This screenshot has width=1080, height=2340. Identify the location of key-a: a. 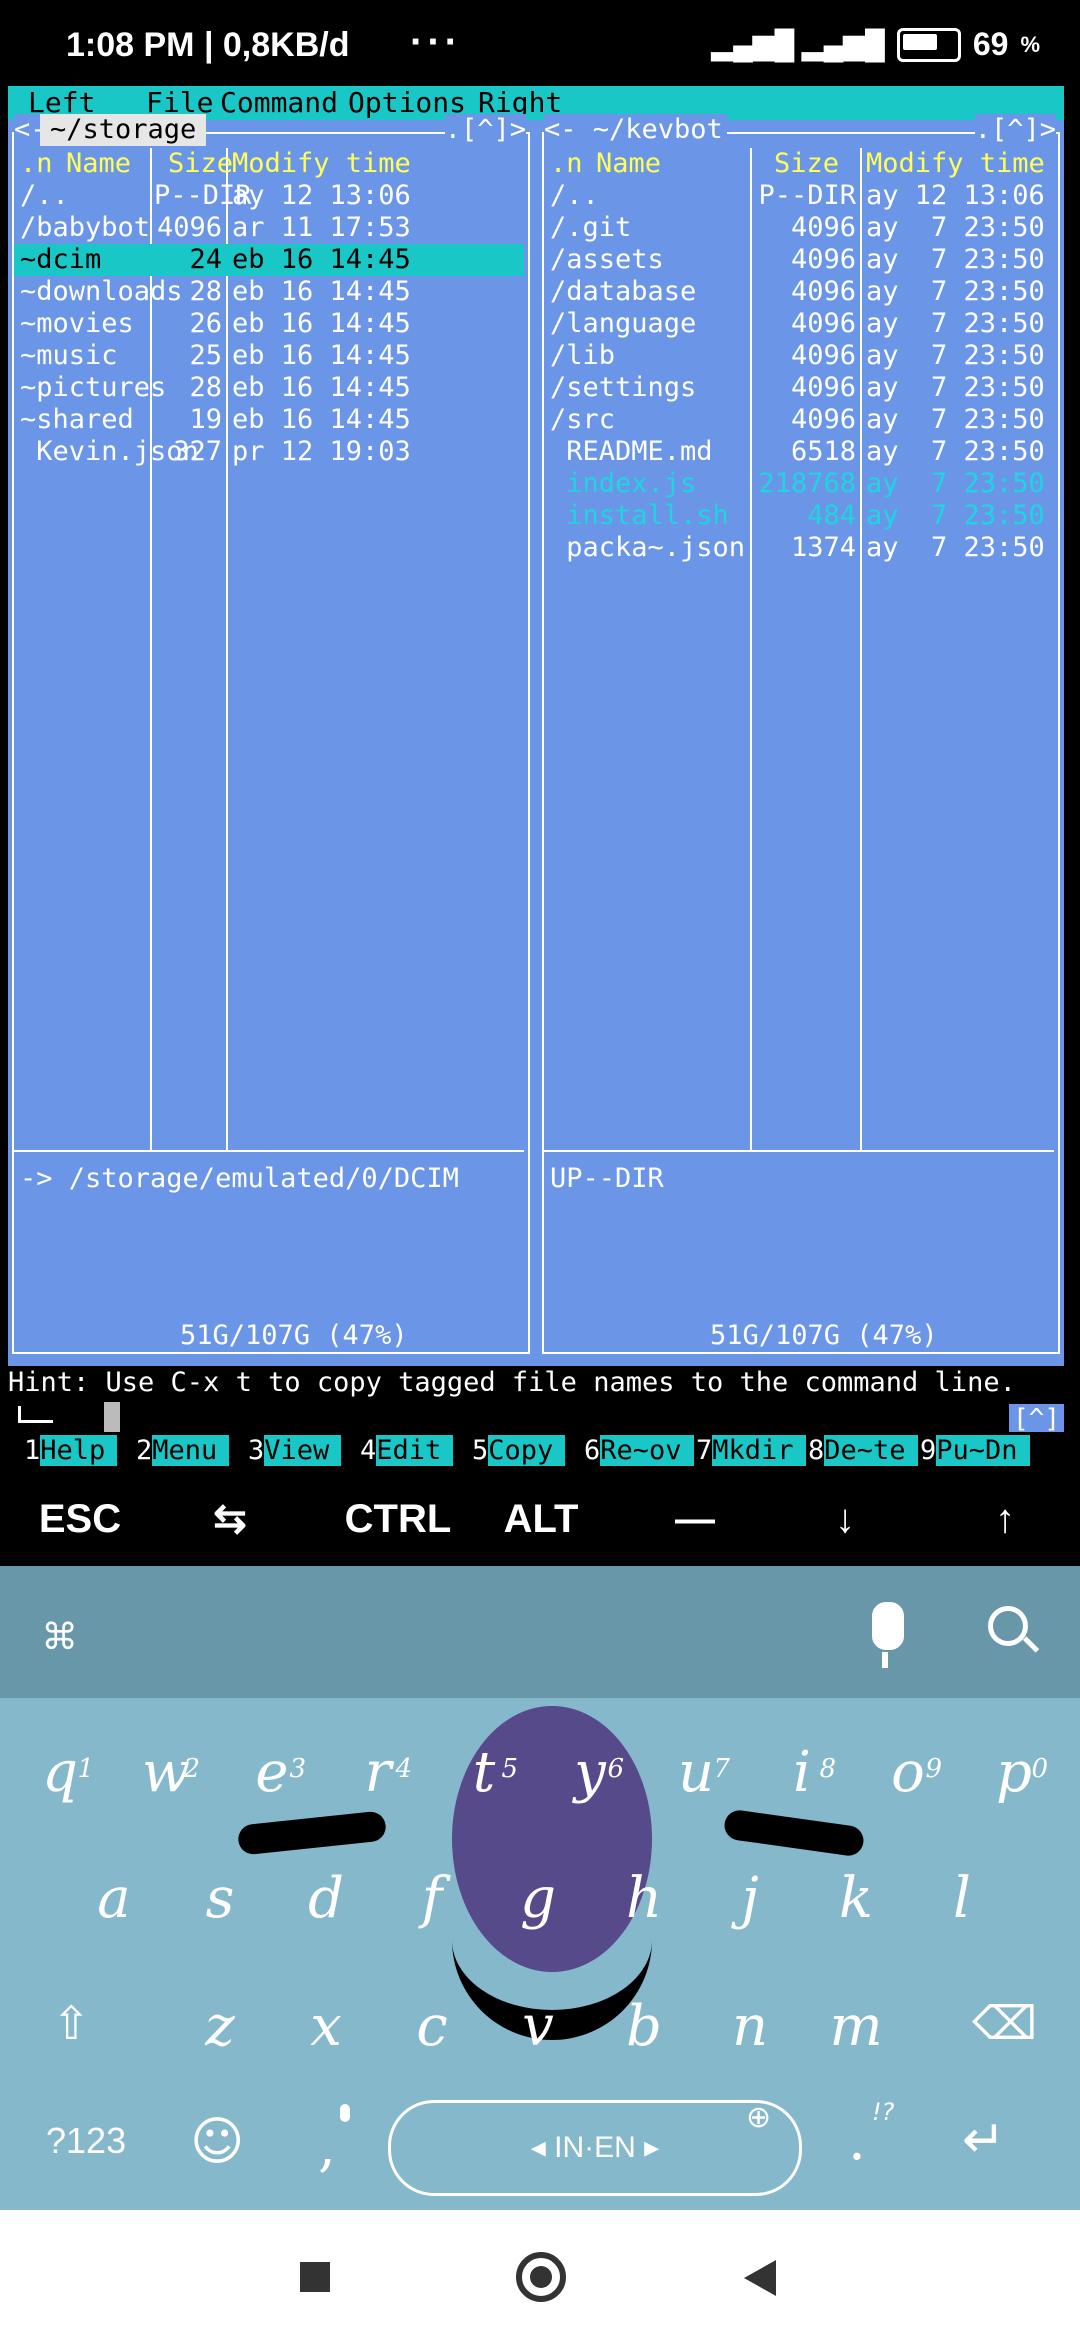
(114, 1899).